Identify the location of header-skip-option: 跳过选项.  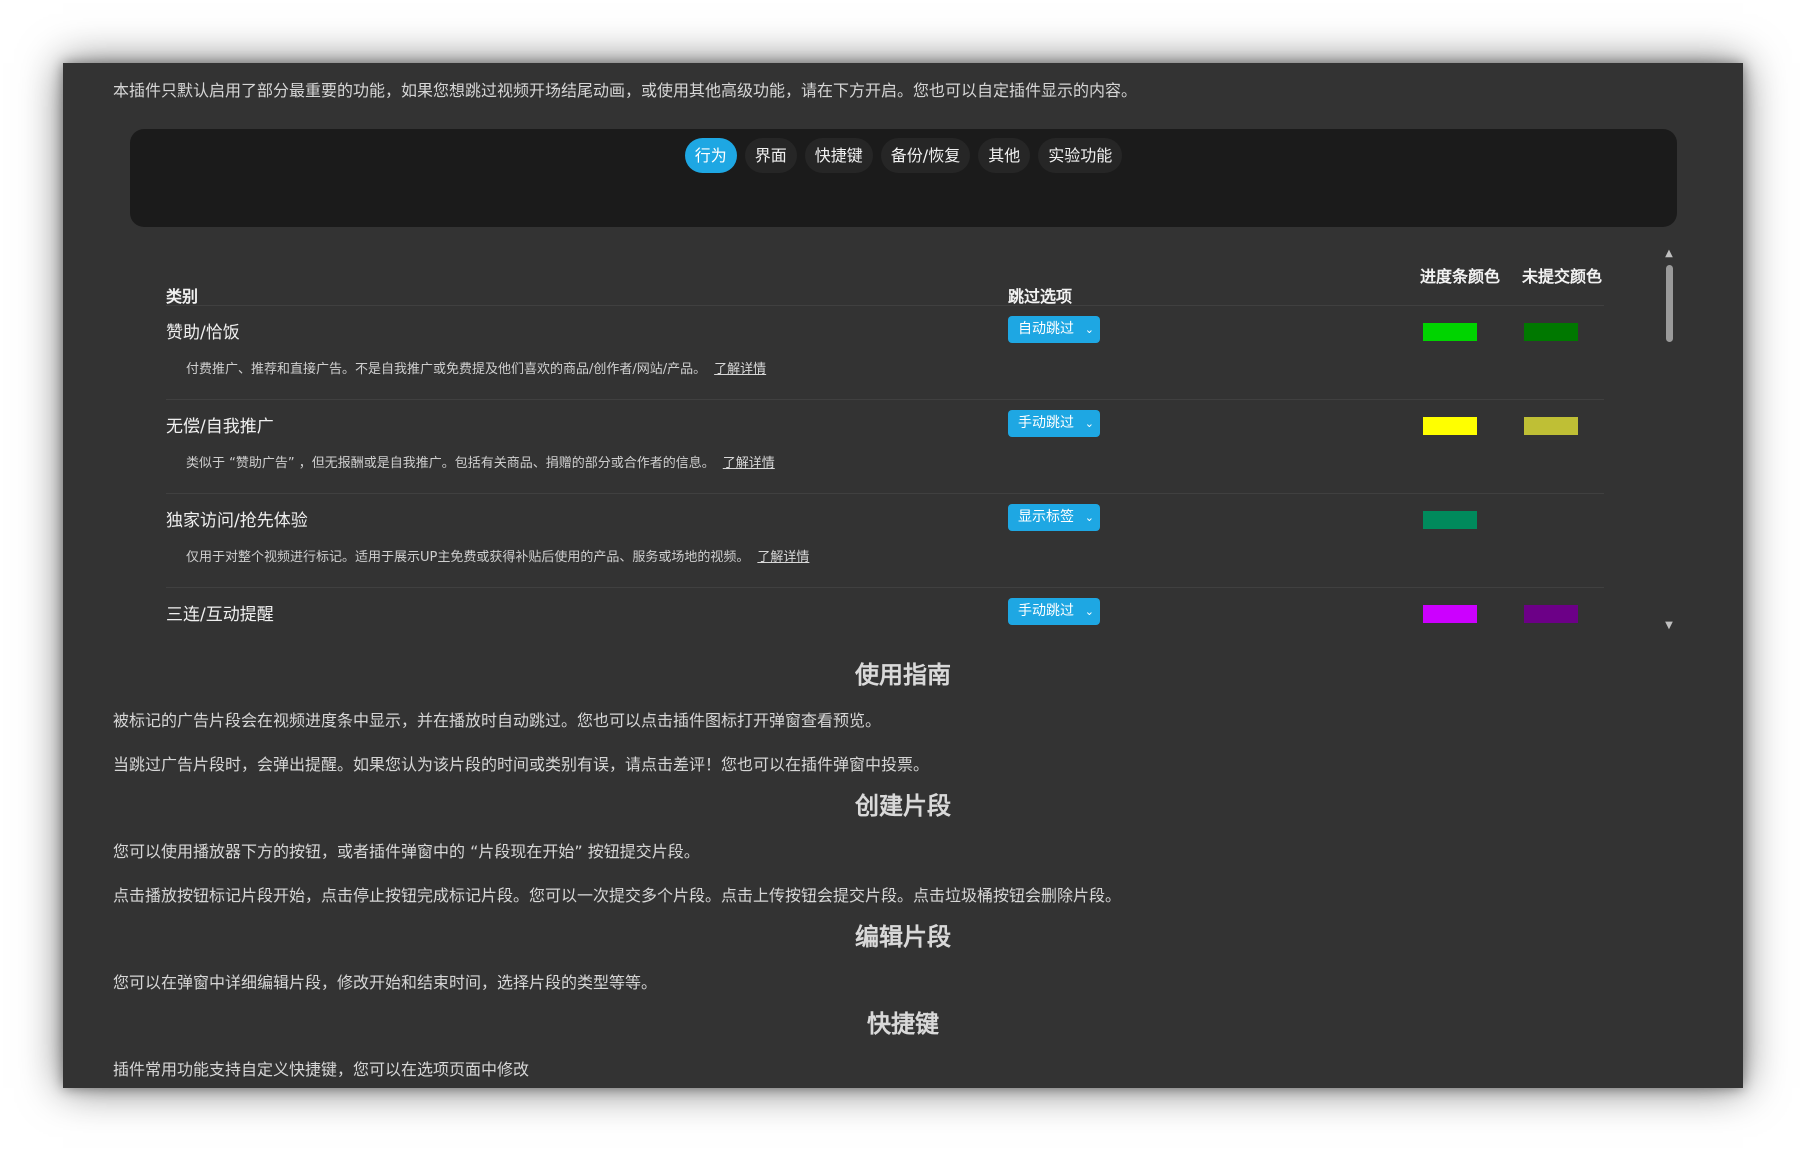
(1040, 296).